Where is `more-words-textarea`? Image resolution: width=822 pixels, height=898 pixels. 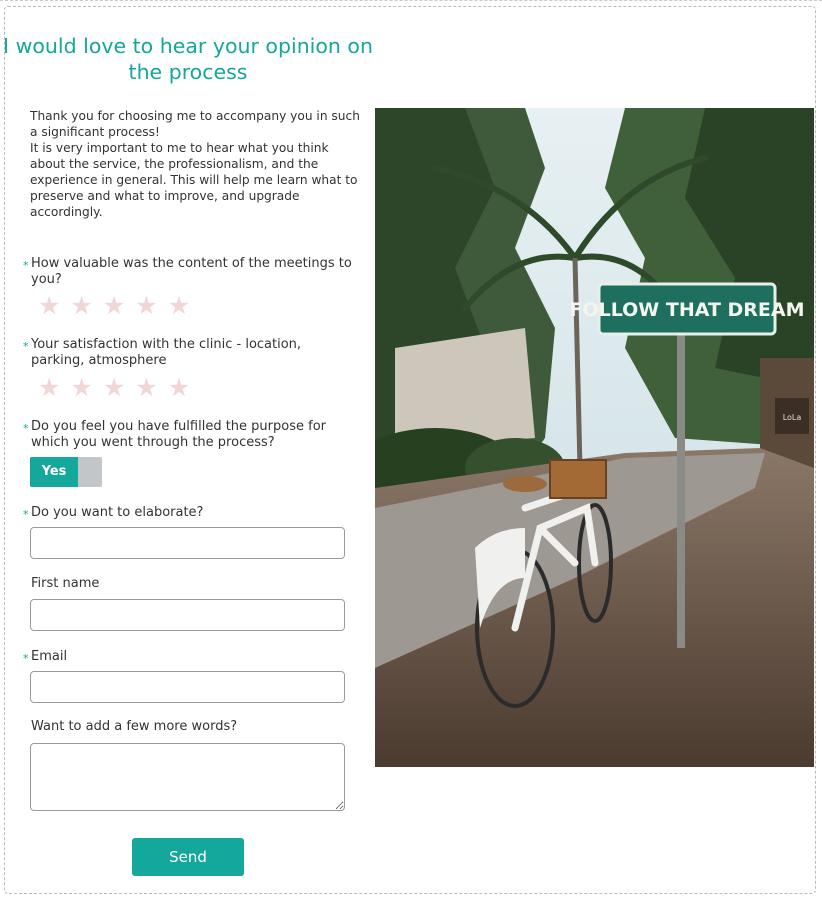
more-words-textarea is located at coordinates (187, 777).